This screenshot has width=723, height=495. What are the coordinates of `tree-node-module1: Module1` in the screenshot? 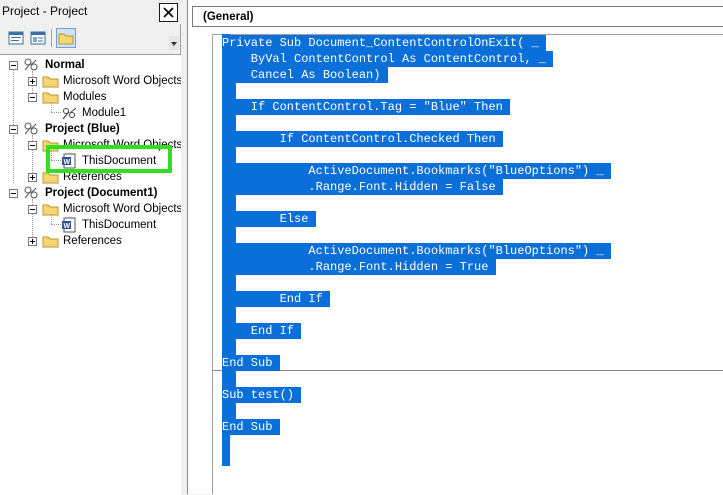 It's located at (90, 113).